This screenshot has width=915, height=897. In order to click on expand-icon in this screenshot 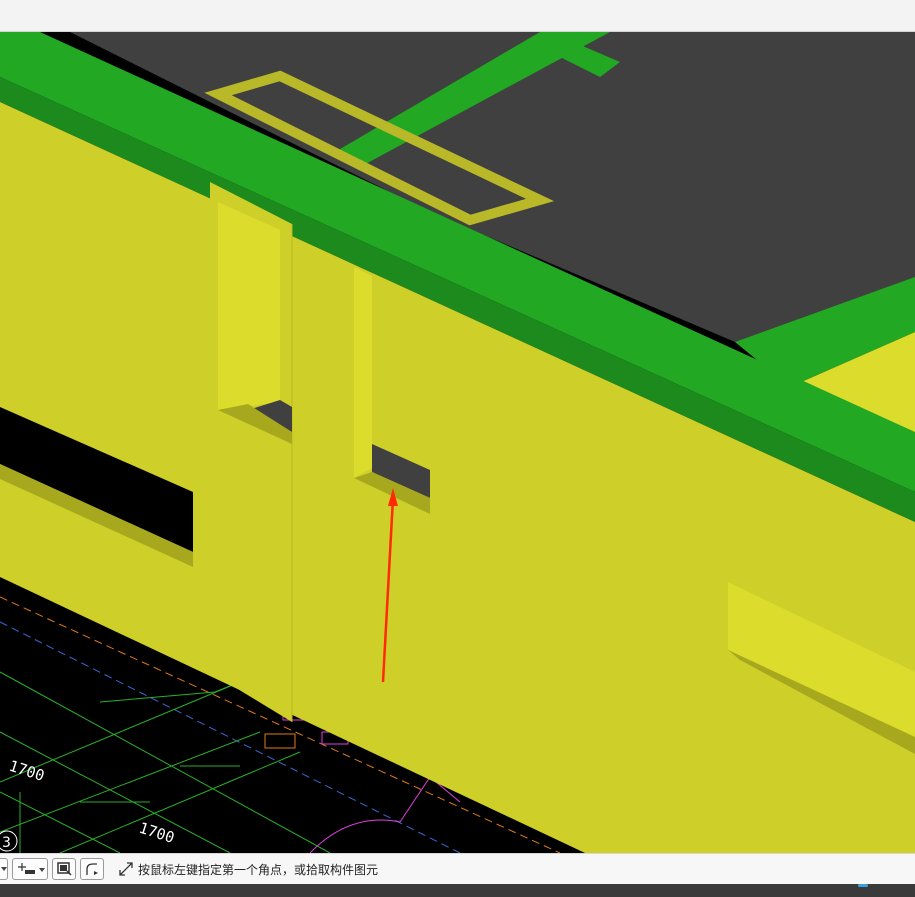, I will do `click(126, 869)`.